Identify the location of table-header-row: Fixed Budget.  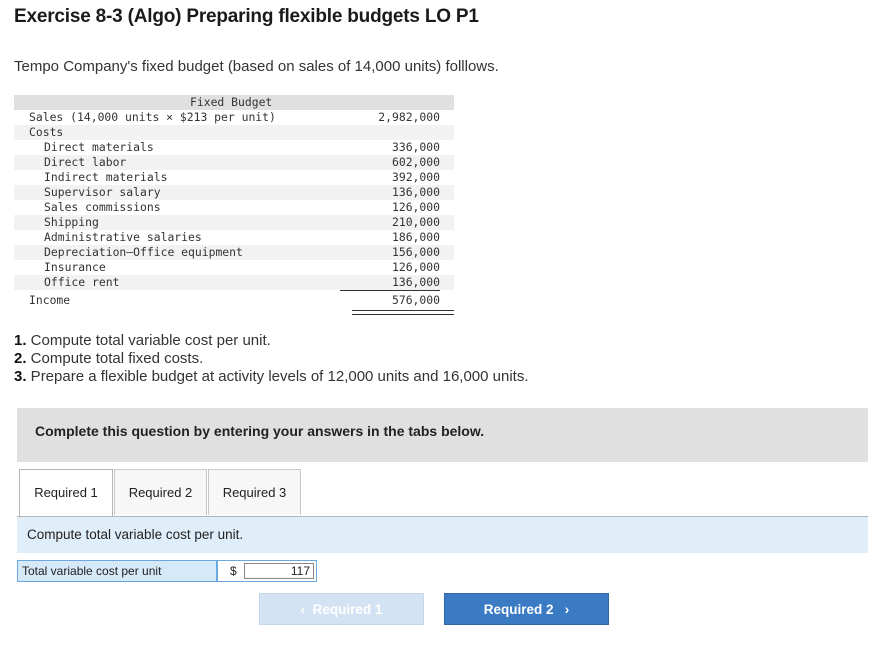
(234, 102).